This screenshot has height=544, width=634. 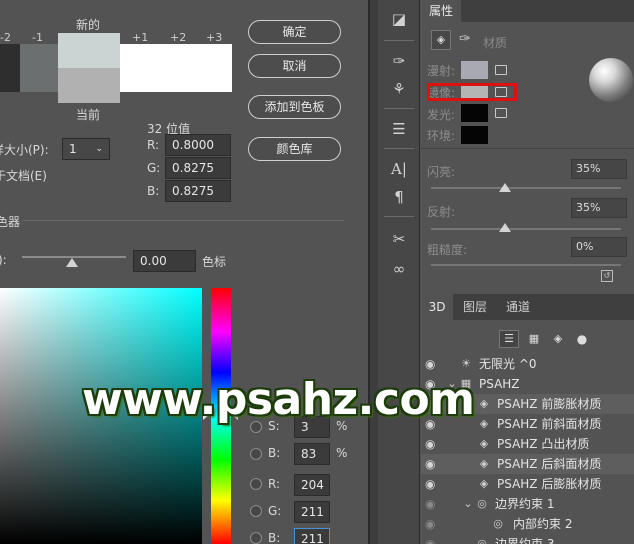 I want to click on list-item: ◉ ◈ PSAHZ 后膨胀材质, so click(x=527, y=484).